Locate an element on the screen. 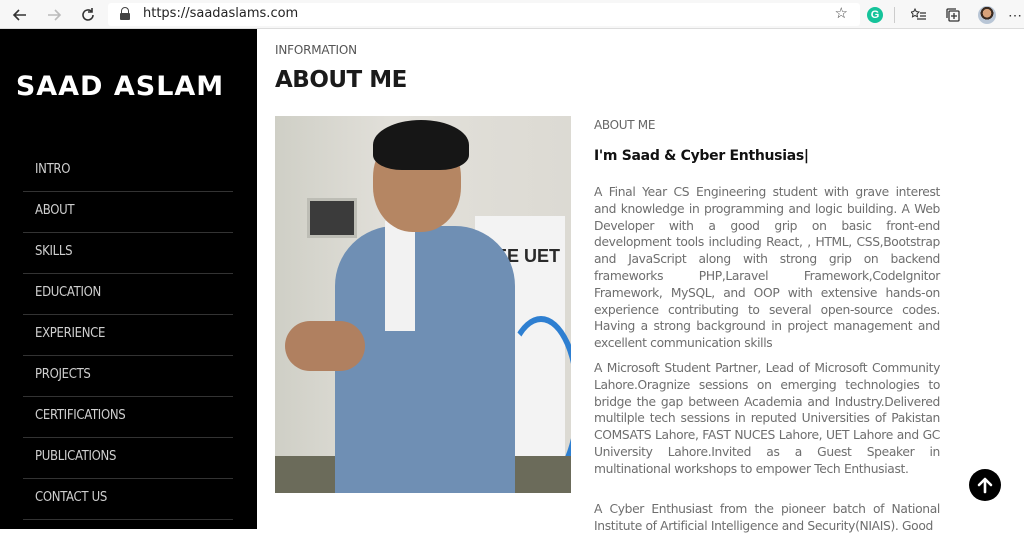 Image resolution: width=1024 pixels, height=535 pixels. sidebar-item-contact-us: CONTACT US is located at coordinates (128, 499).